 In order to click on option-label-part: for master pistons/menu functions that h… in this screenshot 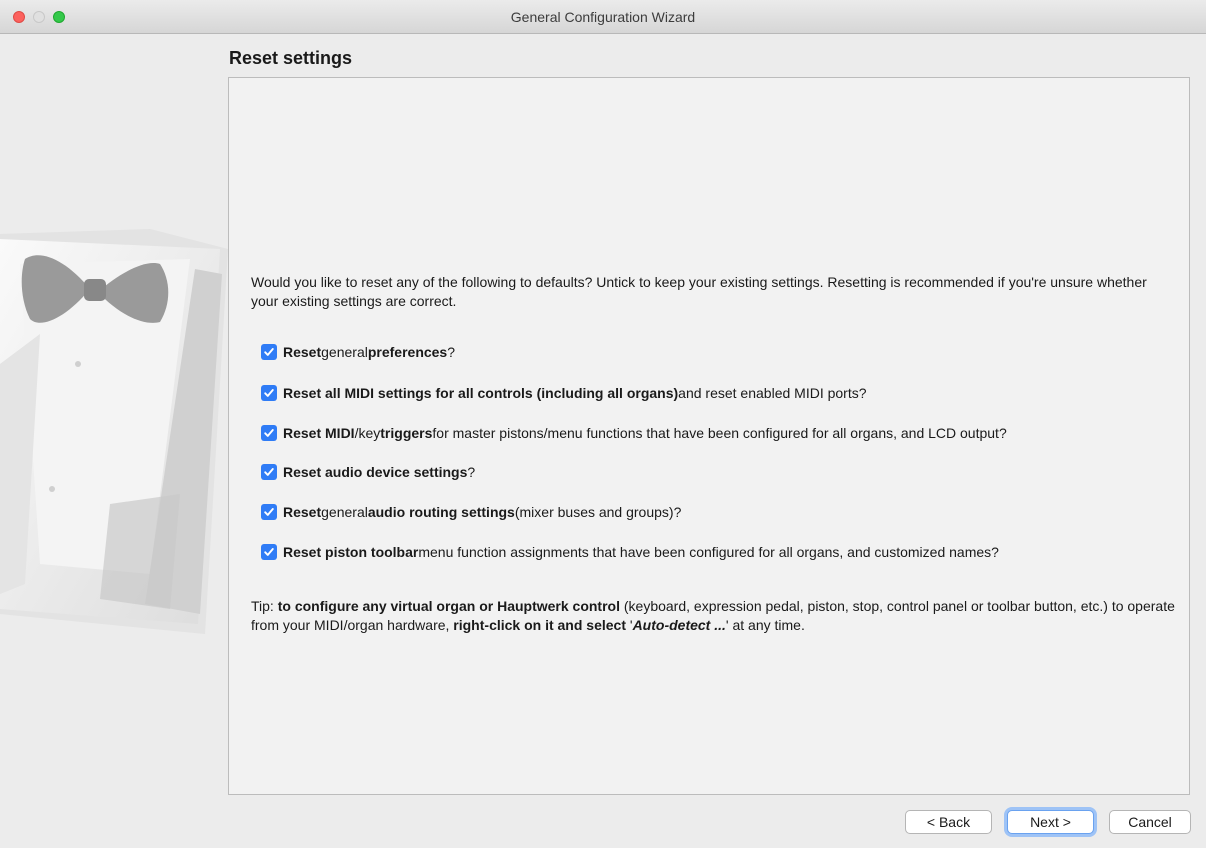, I will do `click(719, 433)`.